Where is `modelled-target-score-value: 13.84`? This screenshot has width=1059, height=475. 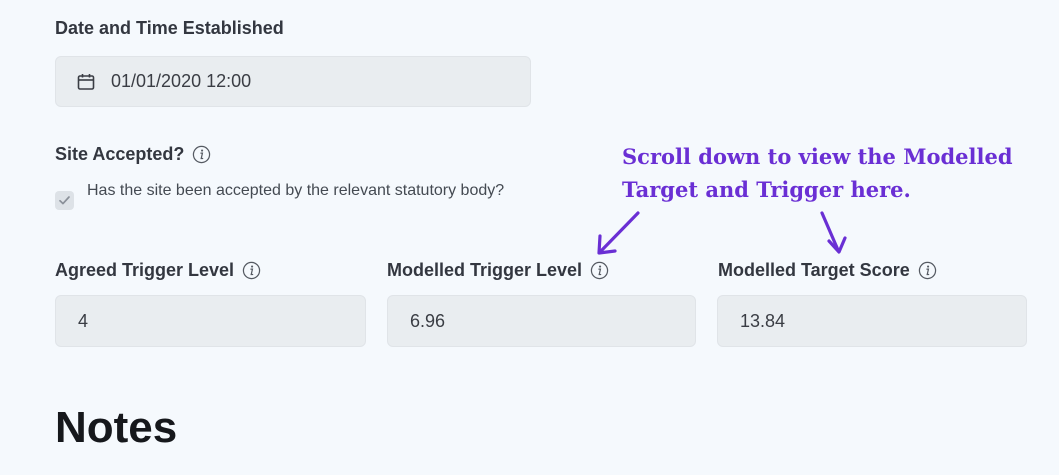 modelled-target-score-value: 13.84 is located at coordinates (763, 320).